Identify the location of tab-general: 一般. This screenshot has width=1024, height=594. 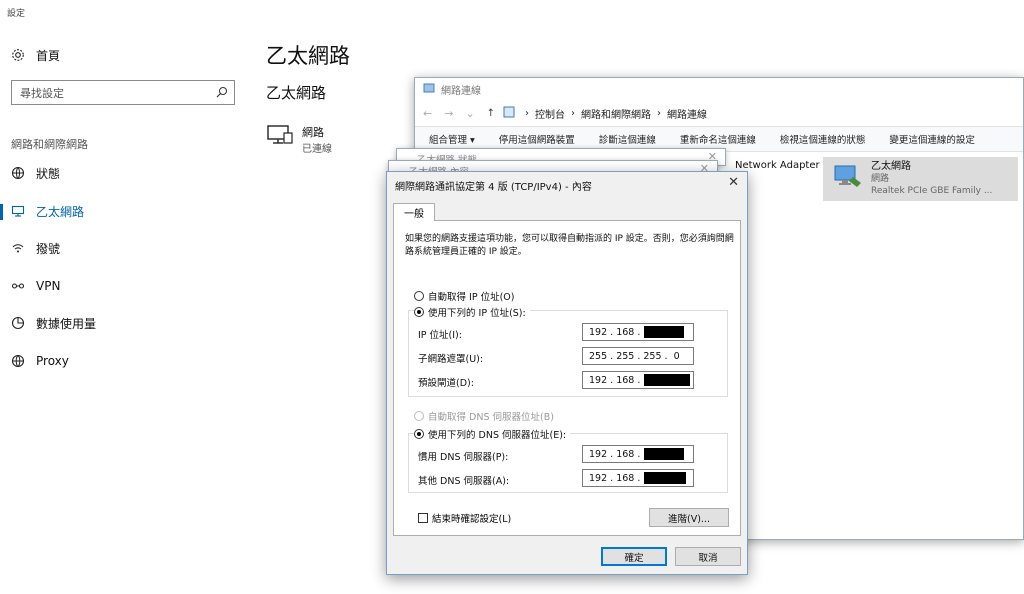
(414, 212).